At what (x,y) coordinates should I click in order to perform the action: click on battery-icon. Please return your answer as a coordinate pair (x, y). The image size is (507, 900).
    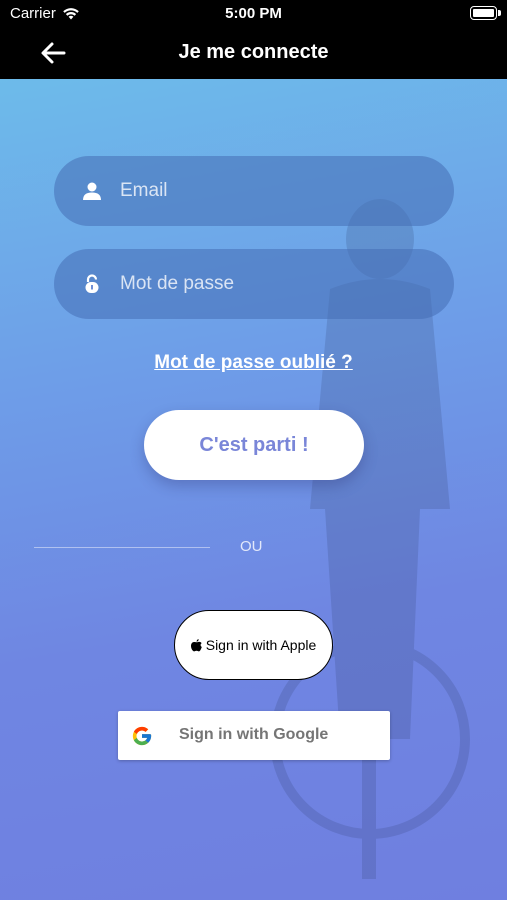
    Looking at the image, I should click on (485, 13).